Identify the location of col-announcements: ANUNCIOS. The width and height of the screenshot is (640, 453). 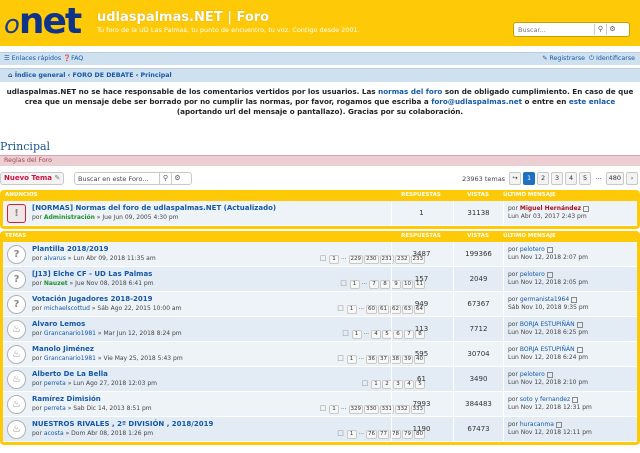
(21, 195).